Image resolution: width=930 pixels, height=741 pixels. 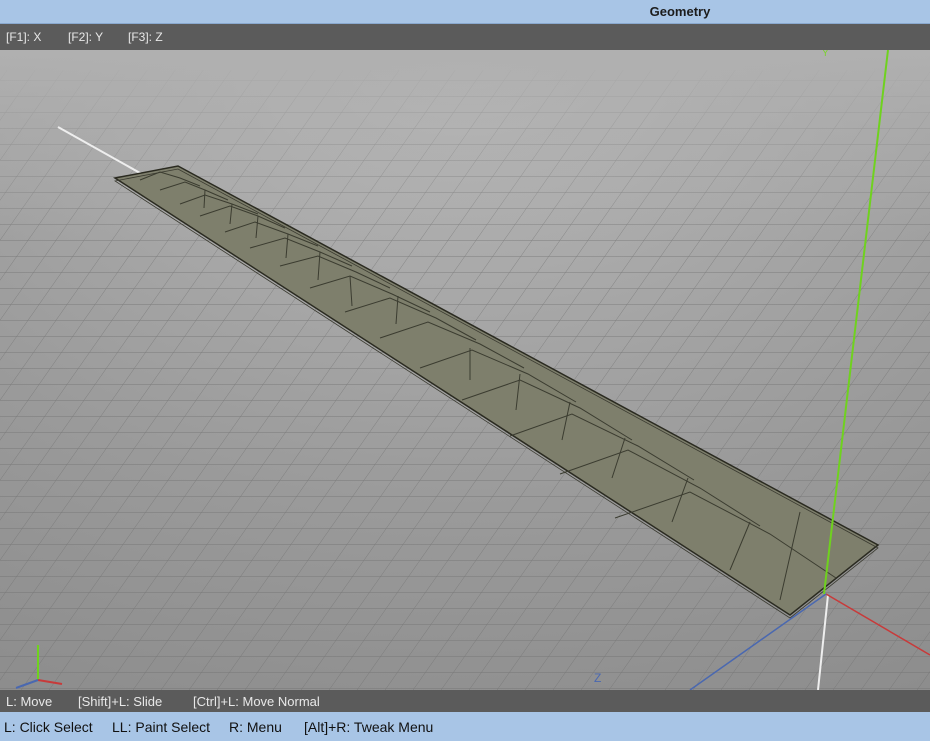 What do you see at coordinates (48, 727) in the screenshot?
I see `help-click-select: L: Click Select` at bounding box center [48, 727].